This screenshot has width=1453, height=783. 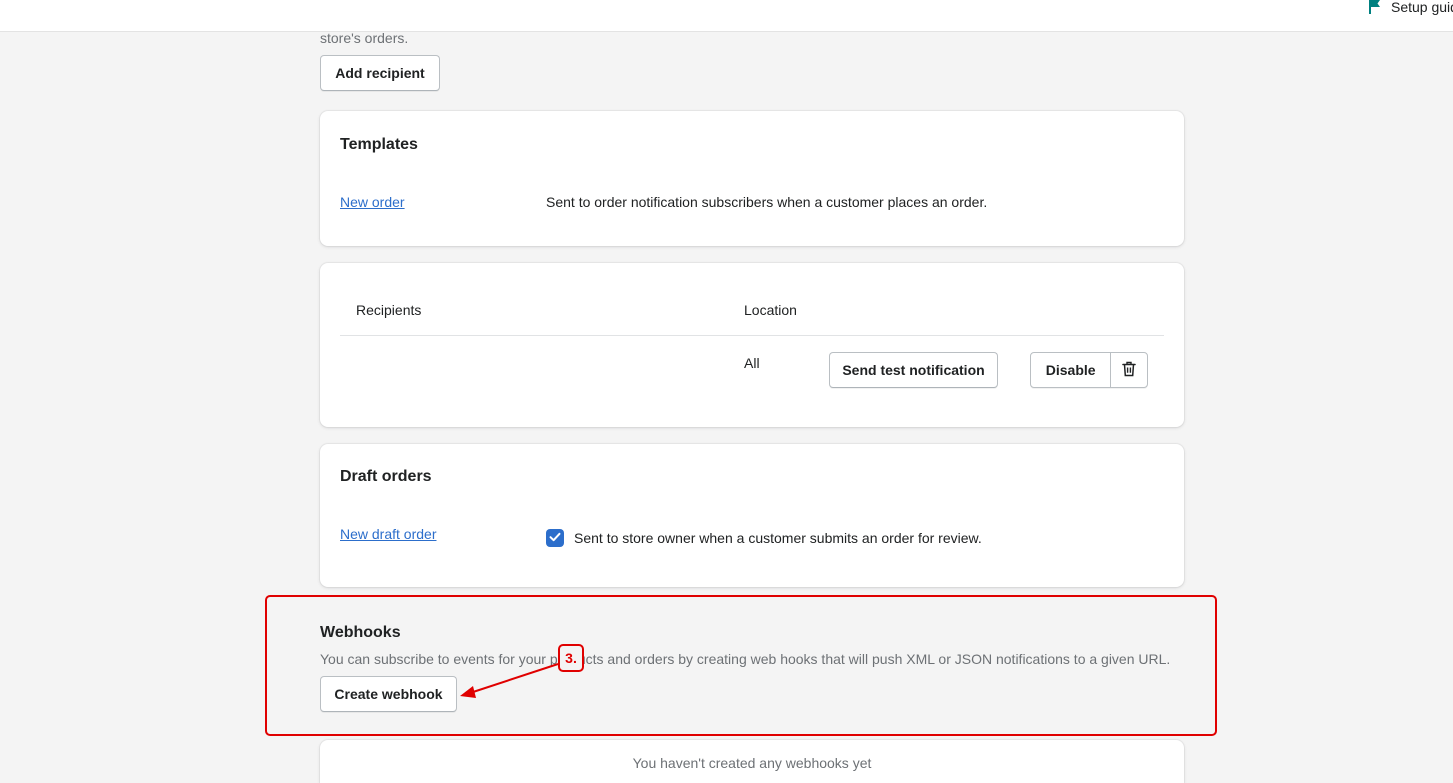 What do you see at coordinates (509, 680) in the screenshot?
I see `annotation-arrow` at bounding box center [509, 680].